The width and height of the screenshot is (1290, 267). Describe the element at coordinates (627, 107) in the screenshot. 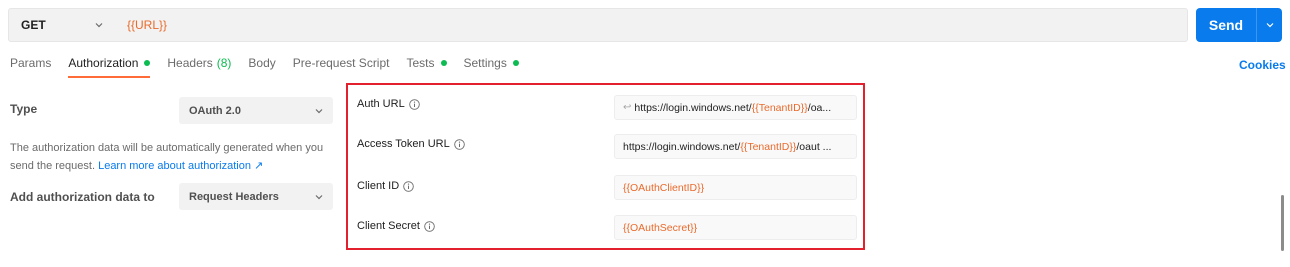

I see `return-arrow-icon: ↩` at that location.